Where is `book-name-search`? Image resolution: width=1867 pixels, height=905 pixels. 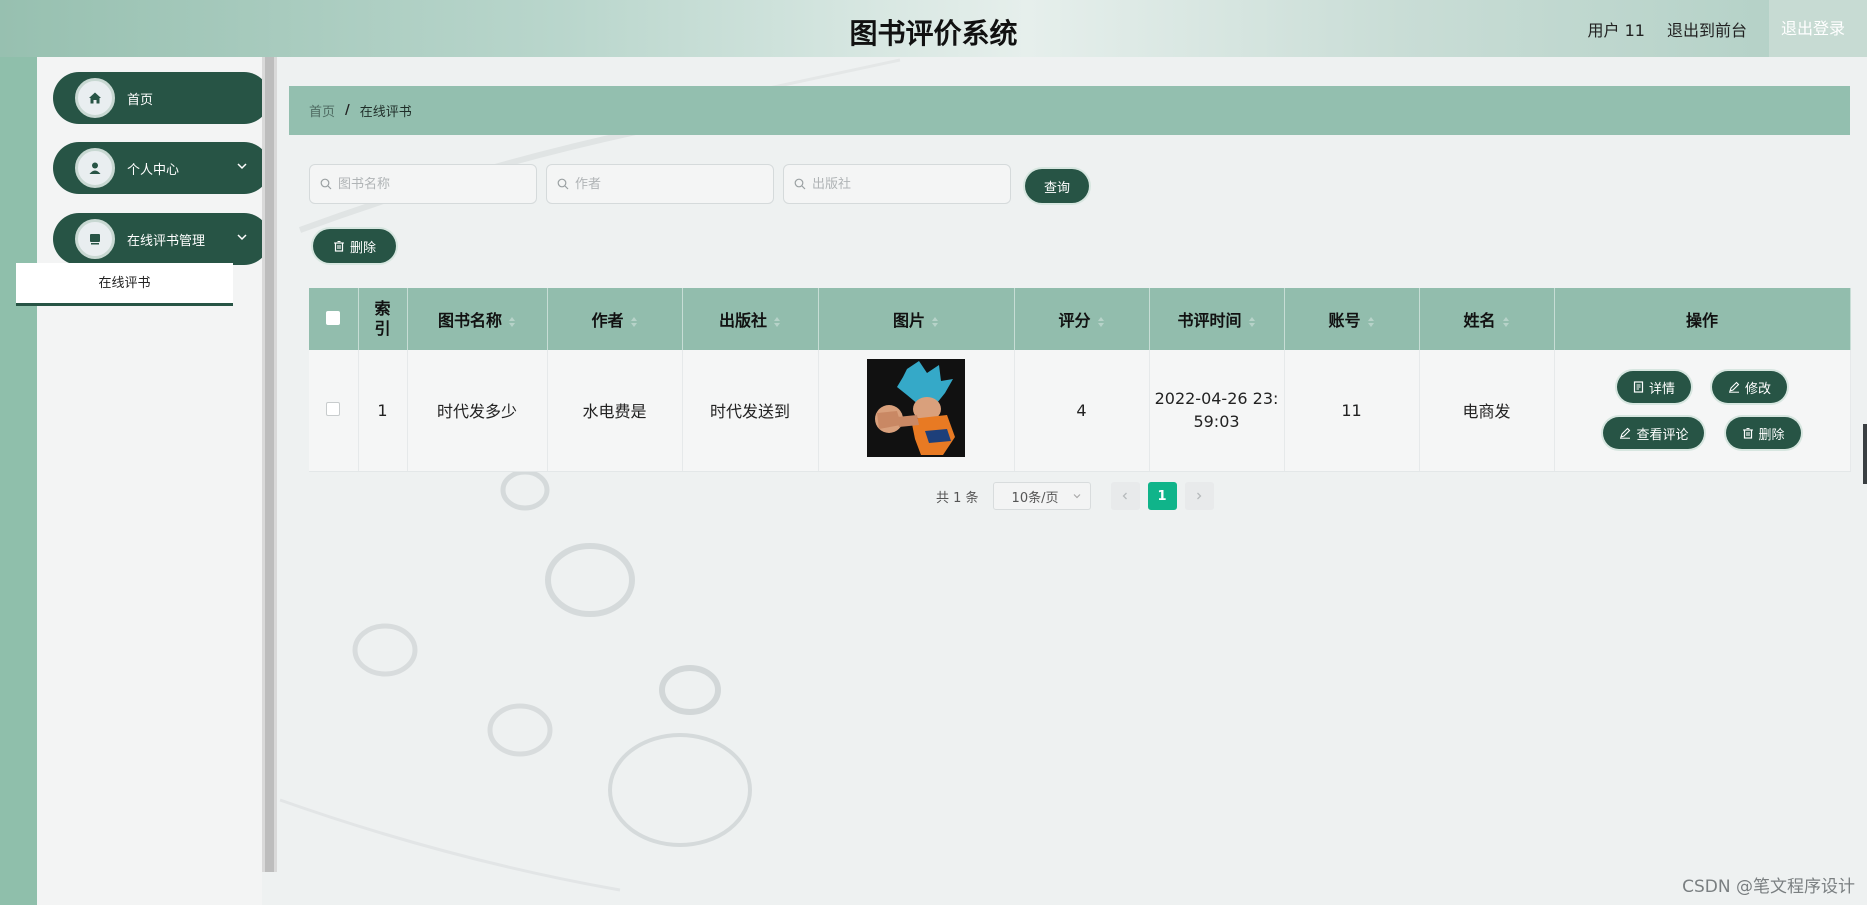
book-name-search is located at coordinates (423, 184).